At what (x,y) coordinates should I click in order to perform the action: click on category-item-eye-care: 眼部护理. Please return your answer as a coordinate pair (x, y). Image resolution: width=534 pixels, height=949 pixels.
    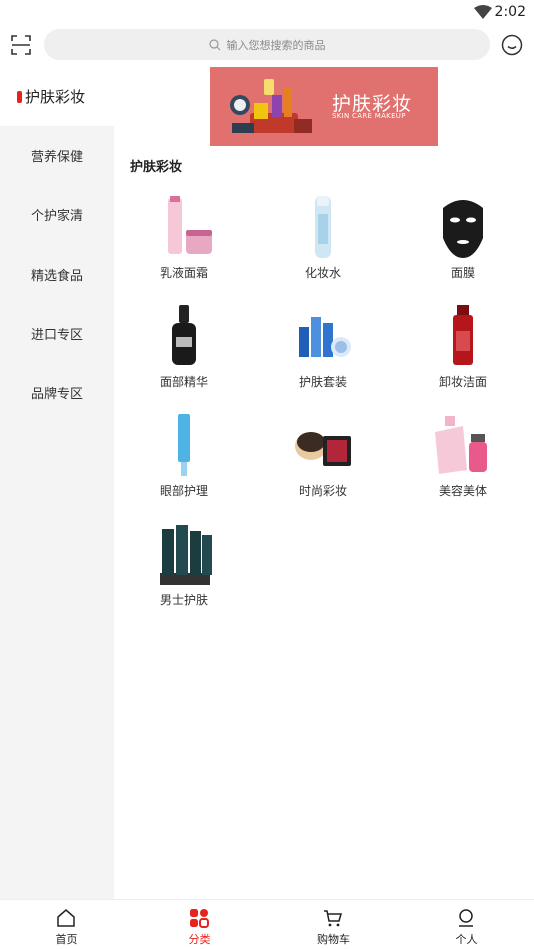
    Looking at the image, I should click on (184, 462).